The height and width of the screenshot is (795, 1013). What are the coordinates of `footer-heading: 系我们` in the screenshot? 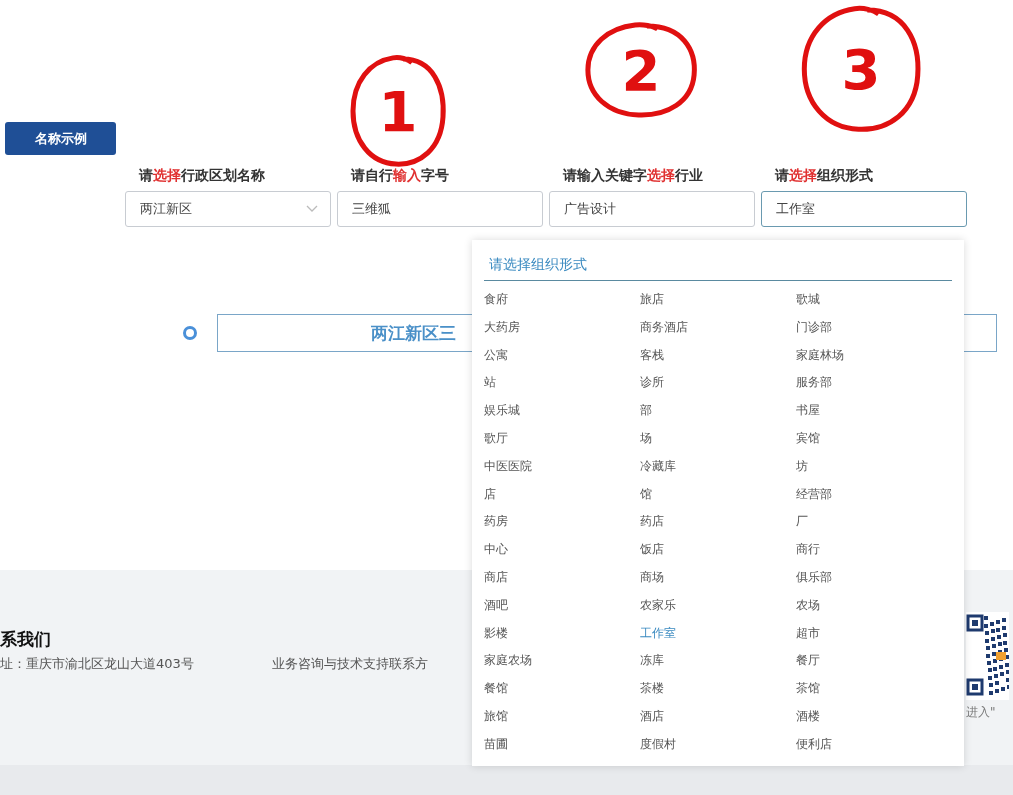 It's located at (26, 639).